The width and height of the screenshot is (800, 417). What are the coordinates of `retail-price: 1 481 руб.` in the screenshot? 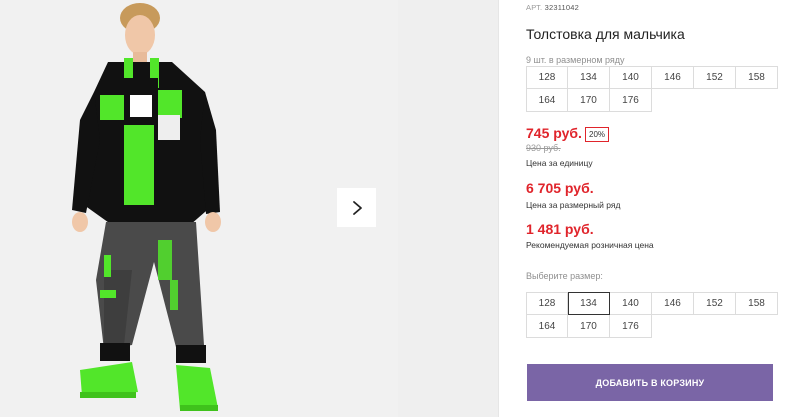 It's located at (560, 229).